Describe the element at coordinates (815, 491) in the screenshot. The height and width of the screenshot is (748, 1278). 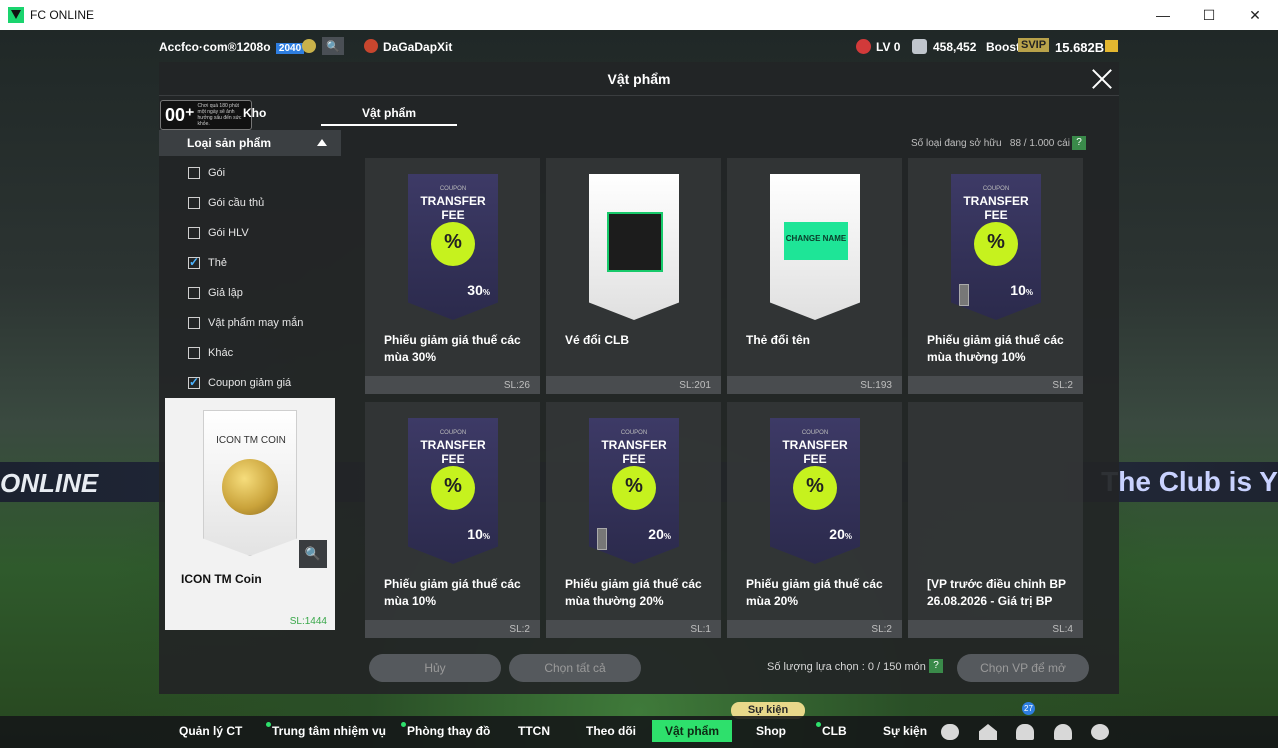
I see `coupon-card: COUPON TRANSFER FEE % 20%` at that location.